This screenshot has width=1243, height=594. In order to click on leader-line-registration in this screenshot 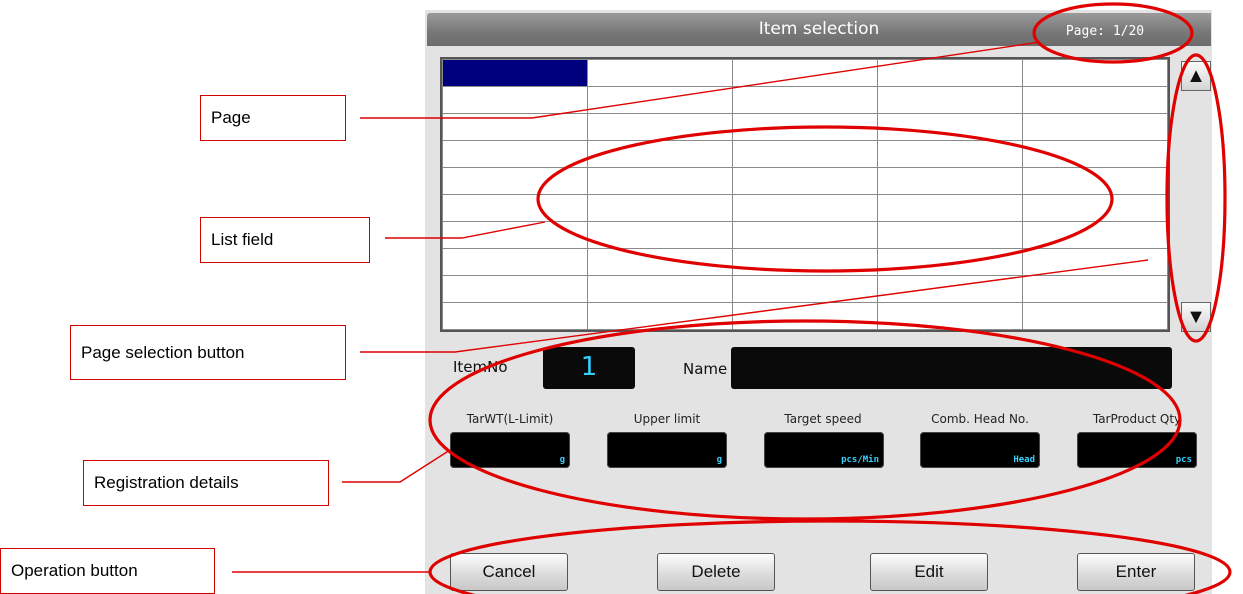, I will do `click(396, 466)`.